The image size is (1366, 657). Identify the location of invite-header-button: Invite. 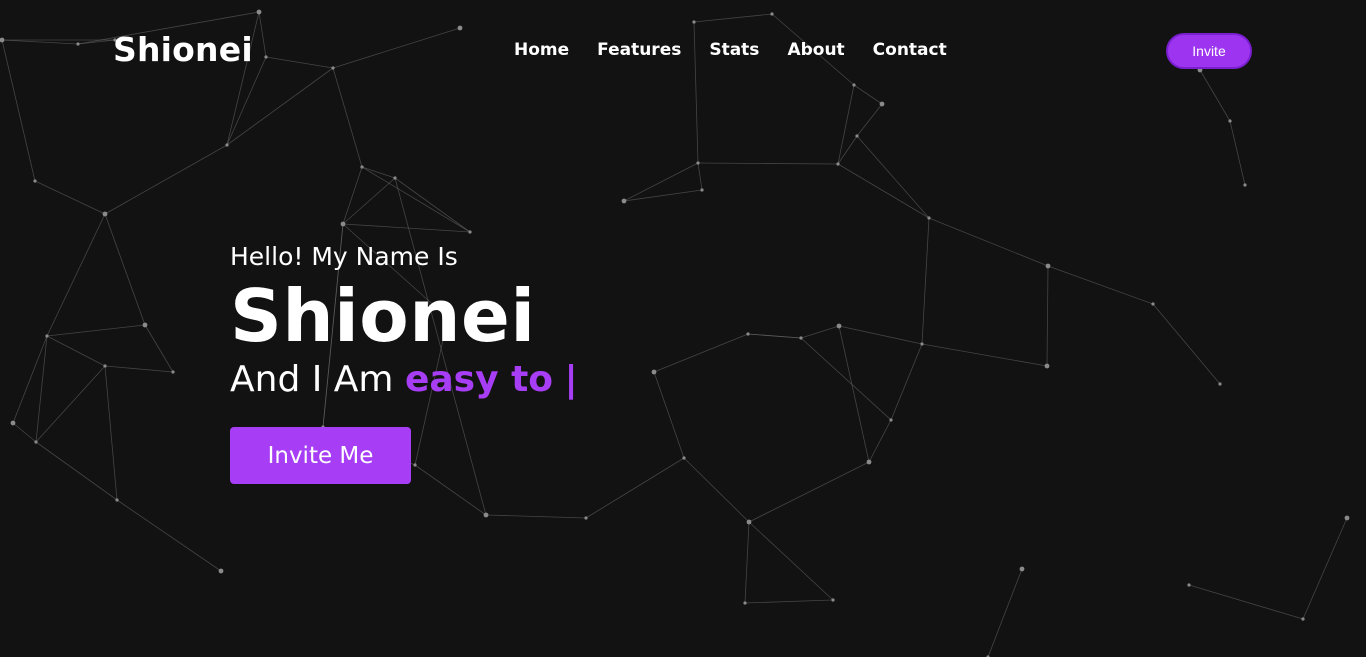
(1209, 51).